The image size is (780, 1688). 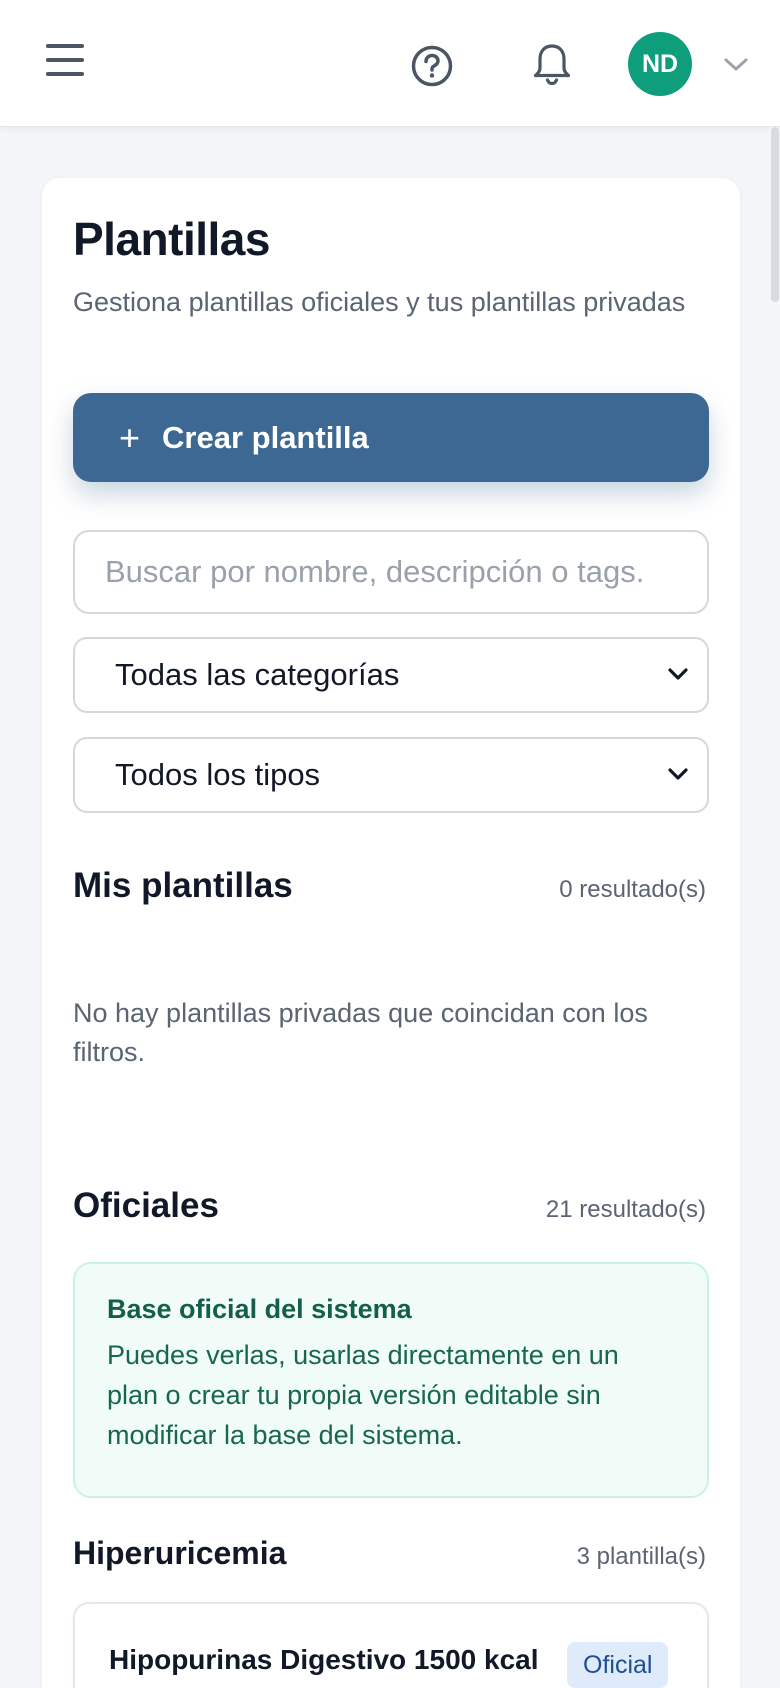 I want to click on official-badge: Oficial, so click(x=618, y=1665).